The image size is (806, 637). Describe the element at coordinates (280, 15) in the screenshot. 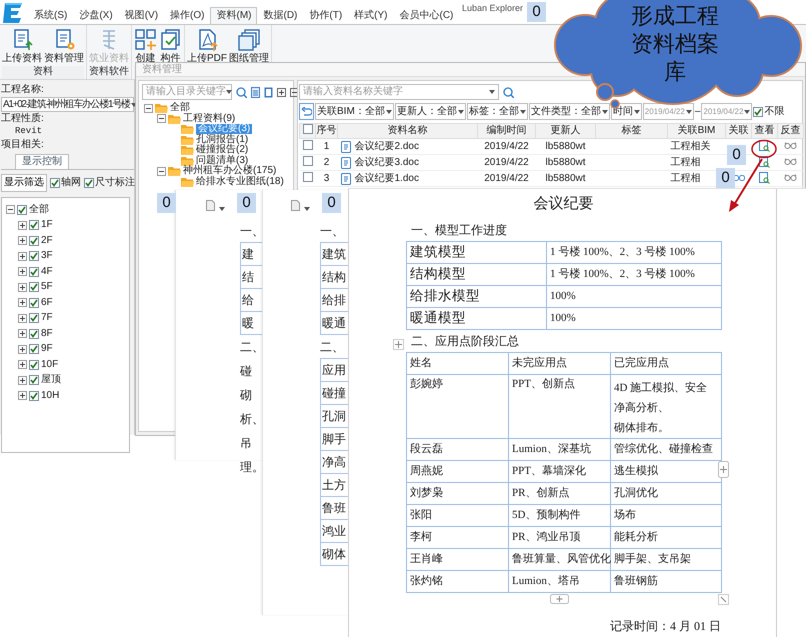

I see `menu-tab: 数据(D)` at that location.